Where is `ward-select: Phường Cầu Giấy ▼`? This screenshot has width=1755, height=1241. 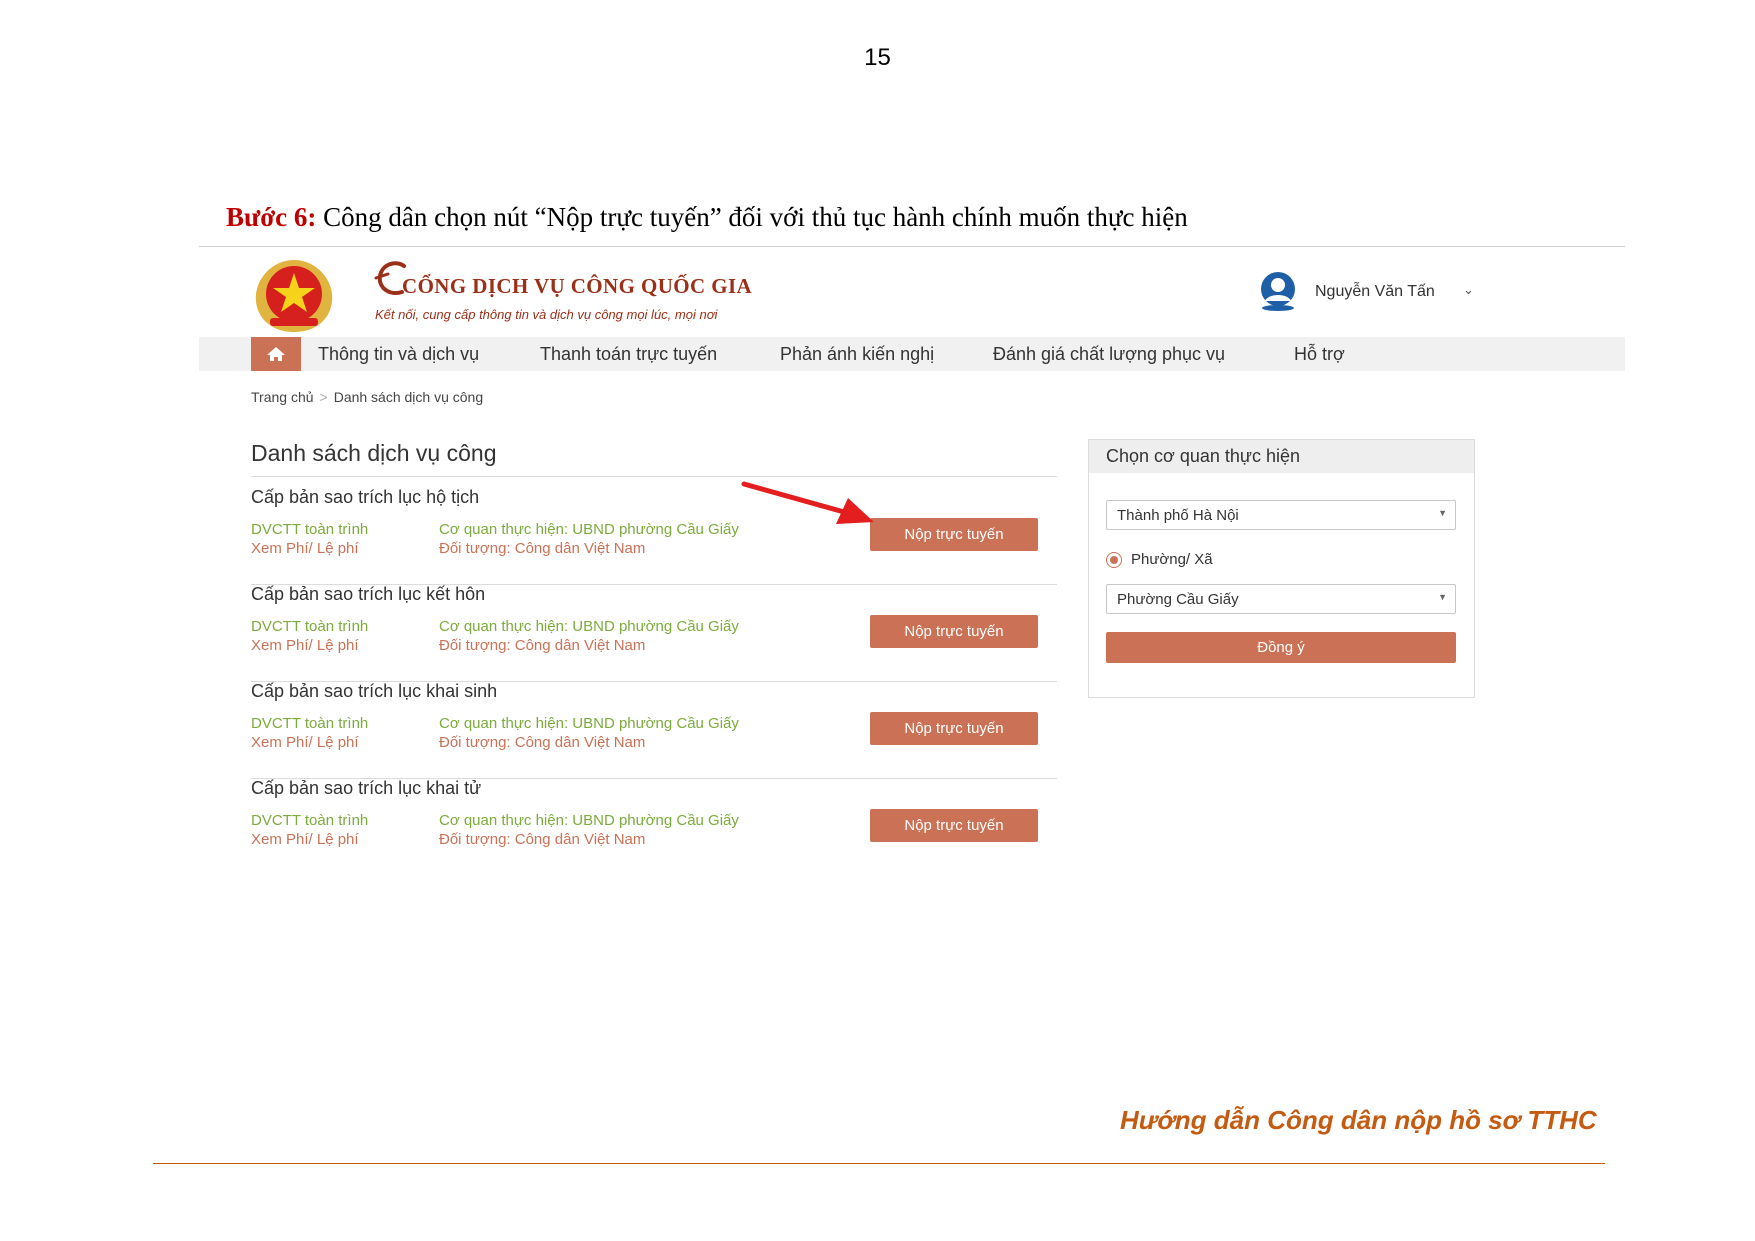
ward-select: Phường Cầu Giấy ▼ is located at coordinates (1281, 599).